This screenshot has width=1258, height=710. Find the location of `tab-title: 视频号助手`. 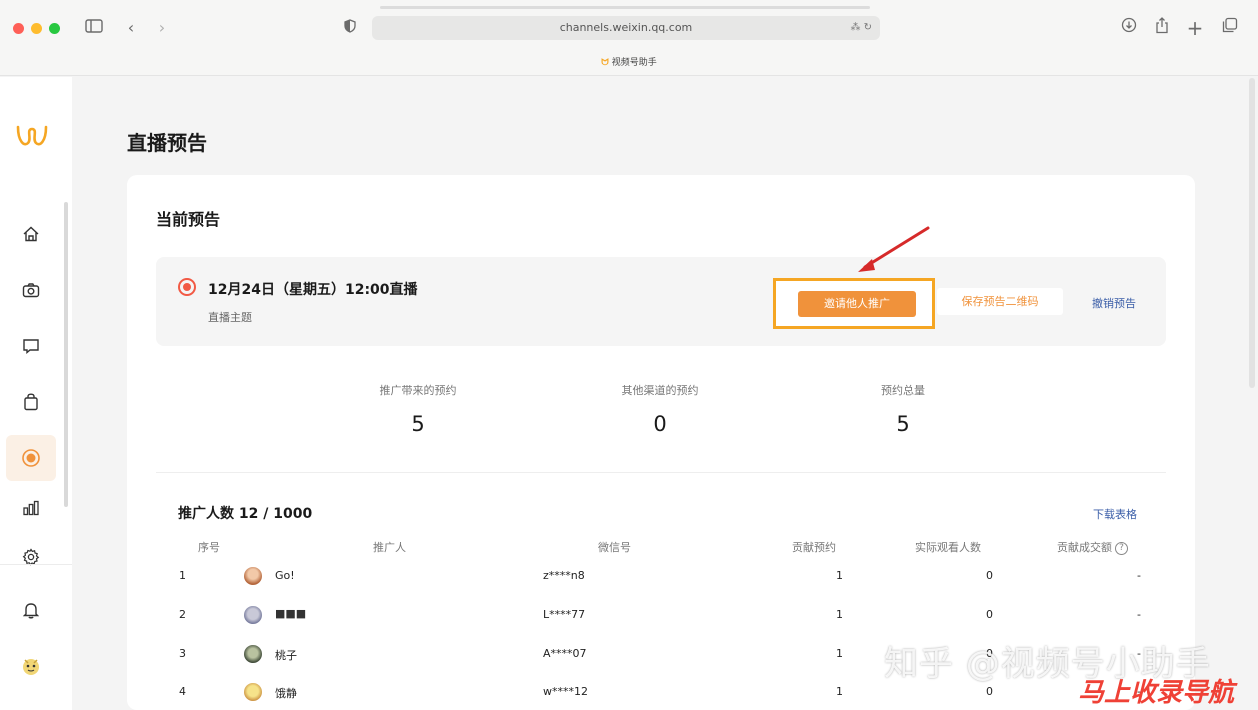

tab-title: 视频号助手 is located at coordinates (634, 63).